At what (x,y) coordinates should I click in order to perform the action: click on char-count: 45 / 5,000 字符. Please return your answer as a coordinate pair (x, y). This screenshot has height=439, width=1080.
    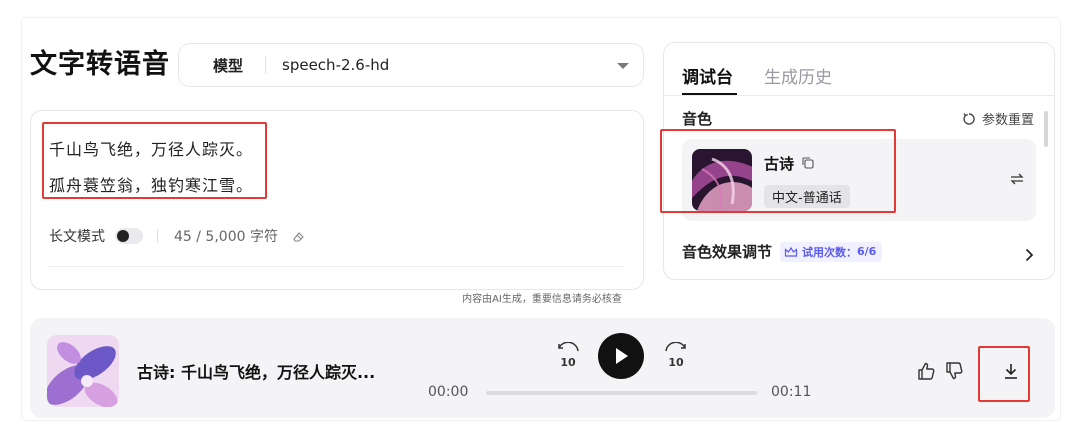
    Looking at the image, I should click on (226, 237).